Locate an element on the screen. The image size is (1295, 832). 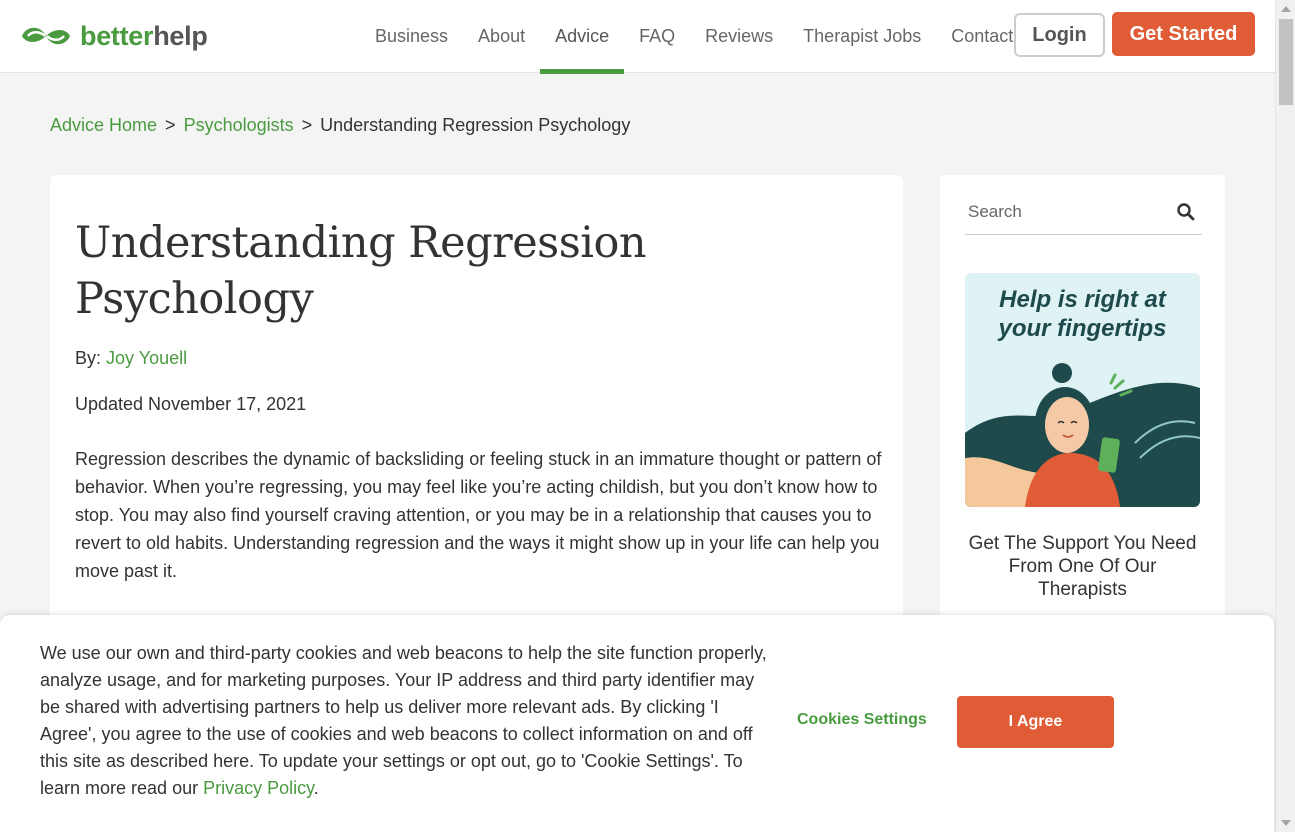
privacy-policy-link: Privacy Policy is located at coordinates (258, 788).